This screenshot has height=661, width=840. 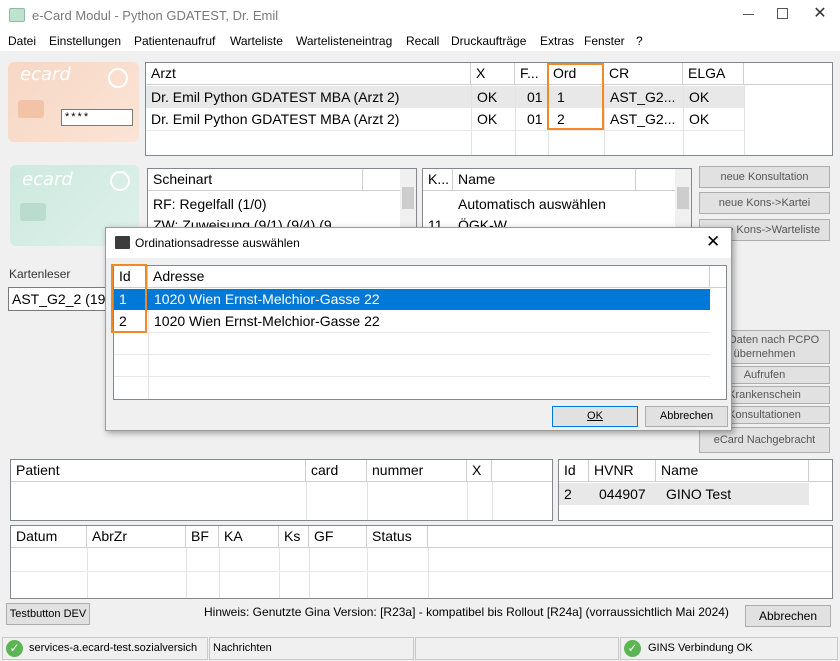 I want to click on menu-help: ?, so click(x=639, y=41).